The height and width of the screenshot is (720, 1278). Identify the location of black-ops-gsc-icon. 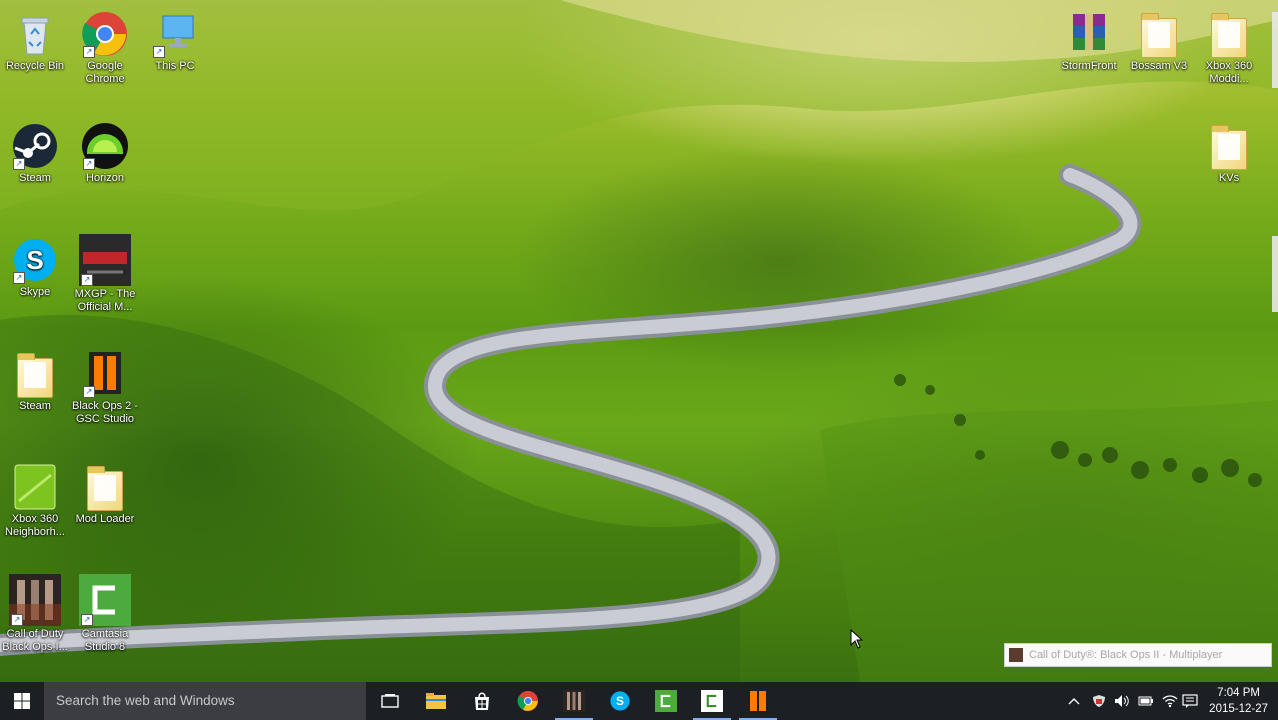
(758, 701).